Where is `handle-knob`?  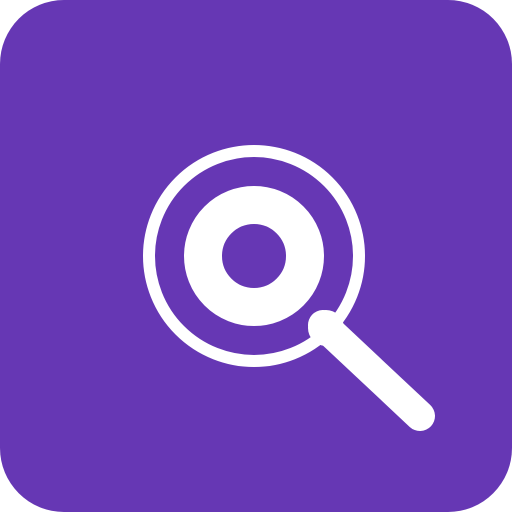 handle-knob is located at coordinates (326, 328).